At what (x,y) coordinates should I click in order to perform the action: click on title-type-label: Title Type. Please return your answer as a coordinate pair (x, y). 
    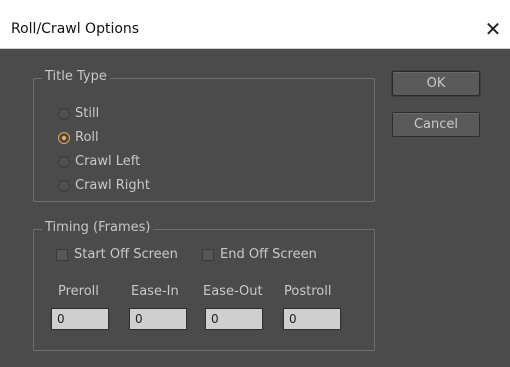
    Looking at the image, I should click on (76, 76).